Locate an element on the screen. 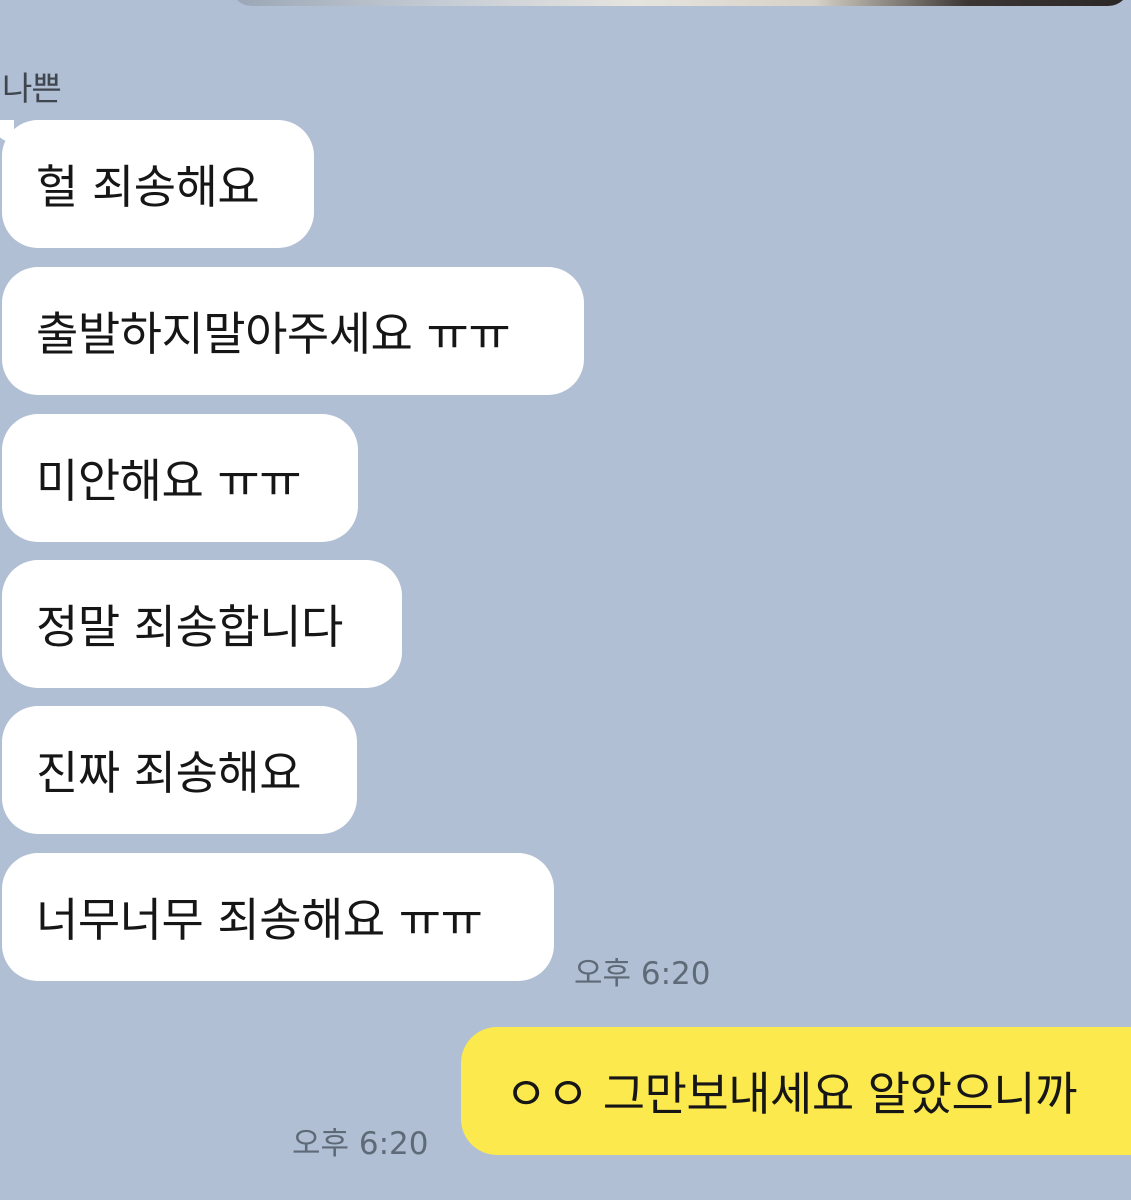 This screenshot has height=1200, width=1131. message-text: 너무너무 죄송해요 ㅠㅠ is located at coordinates (259, 920).